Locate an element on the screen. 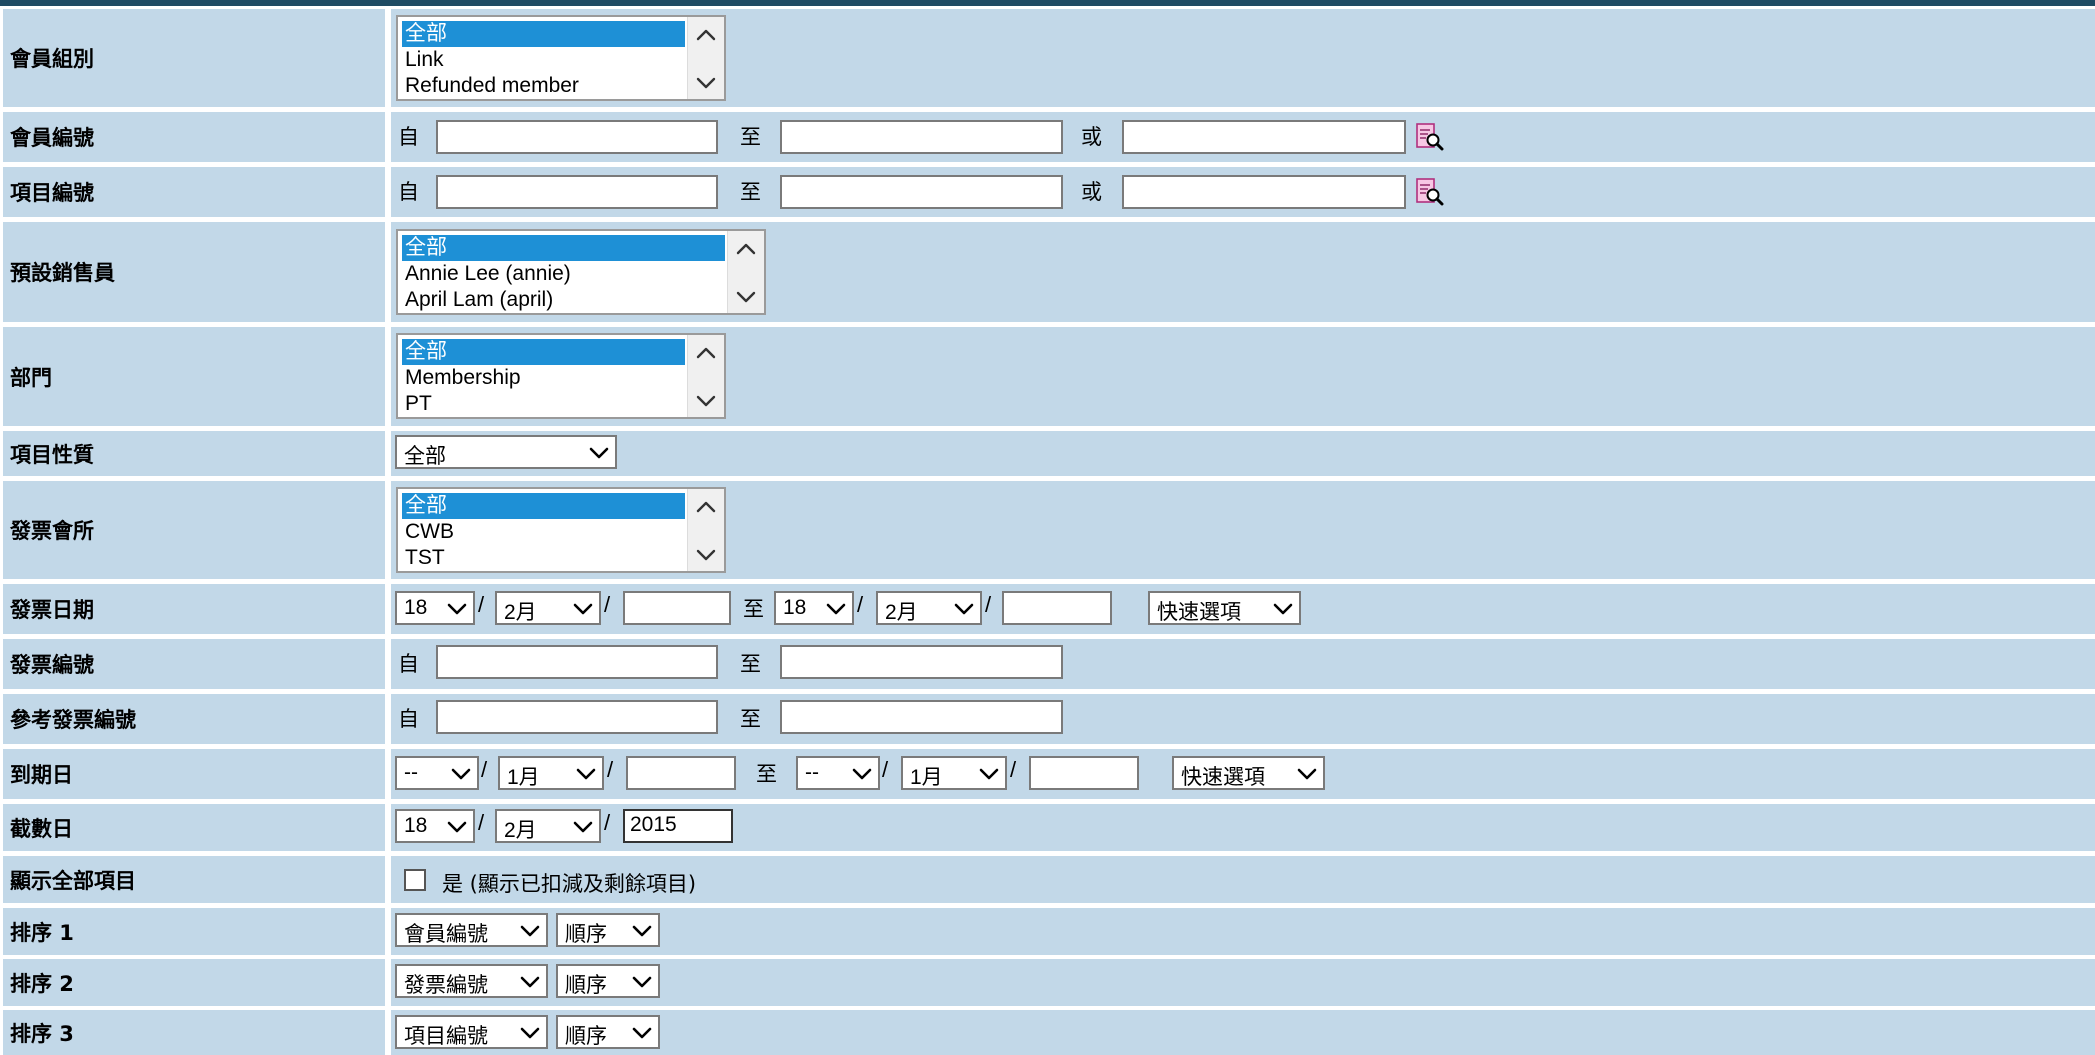 The height and width of the screenshot is (1055, 2095). invoice-from-day-select: 18 is located at coordinates (435, 608).